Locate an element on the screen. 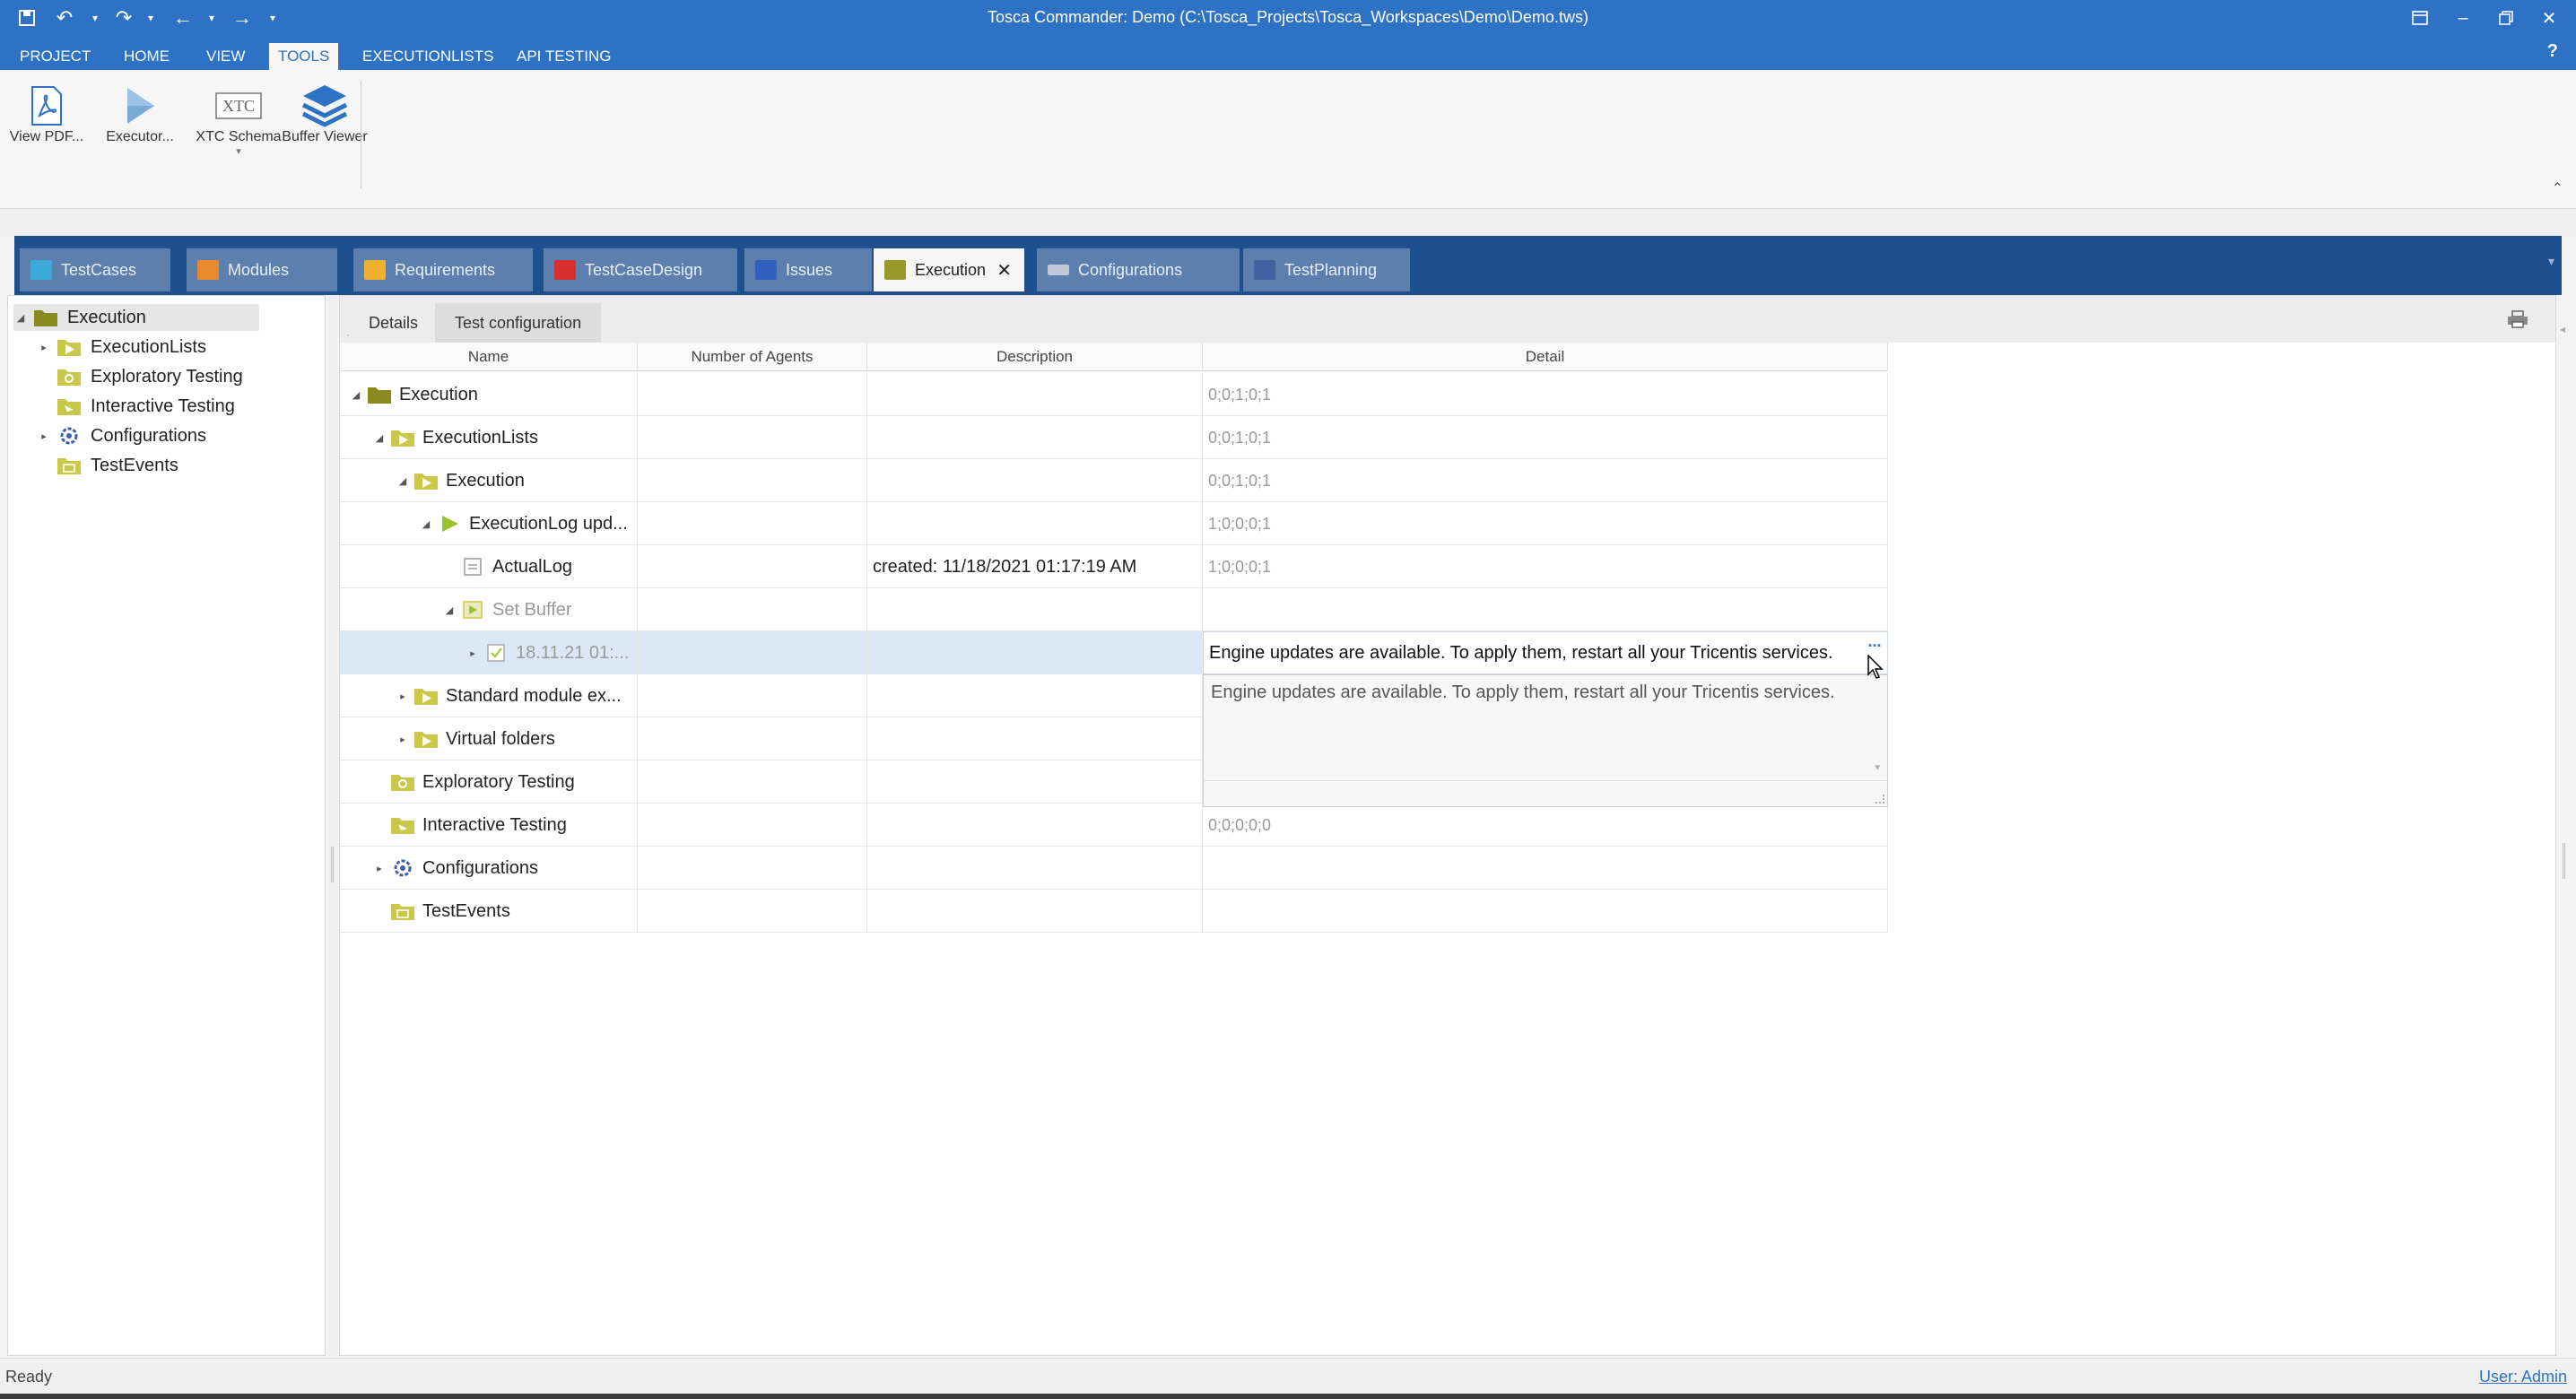 This screenshot has height=1399, width=2576. tab-details: Details is located at coordinates (394, 323).